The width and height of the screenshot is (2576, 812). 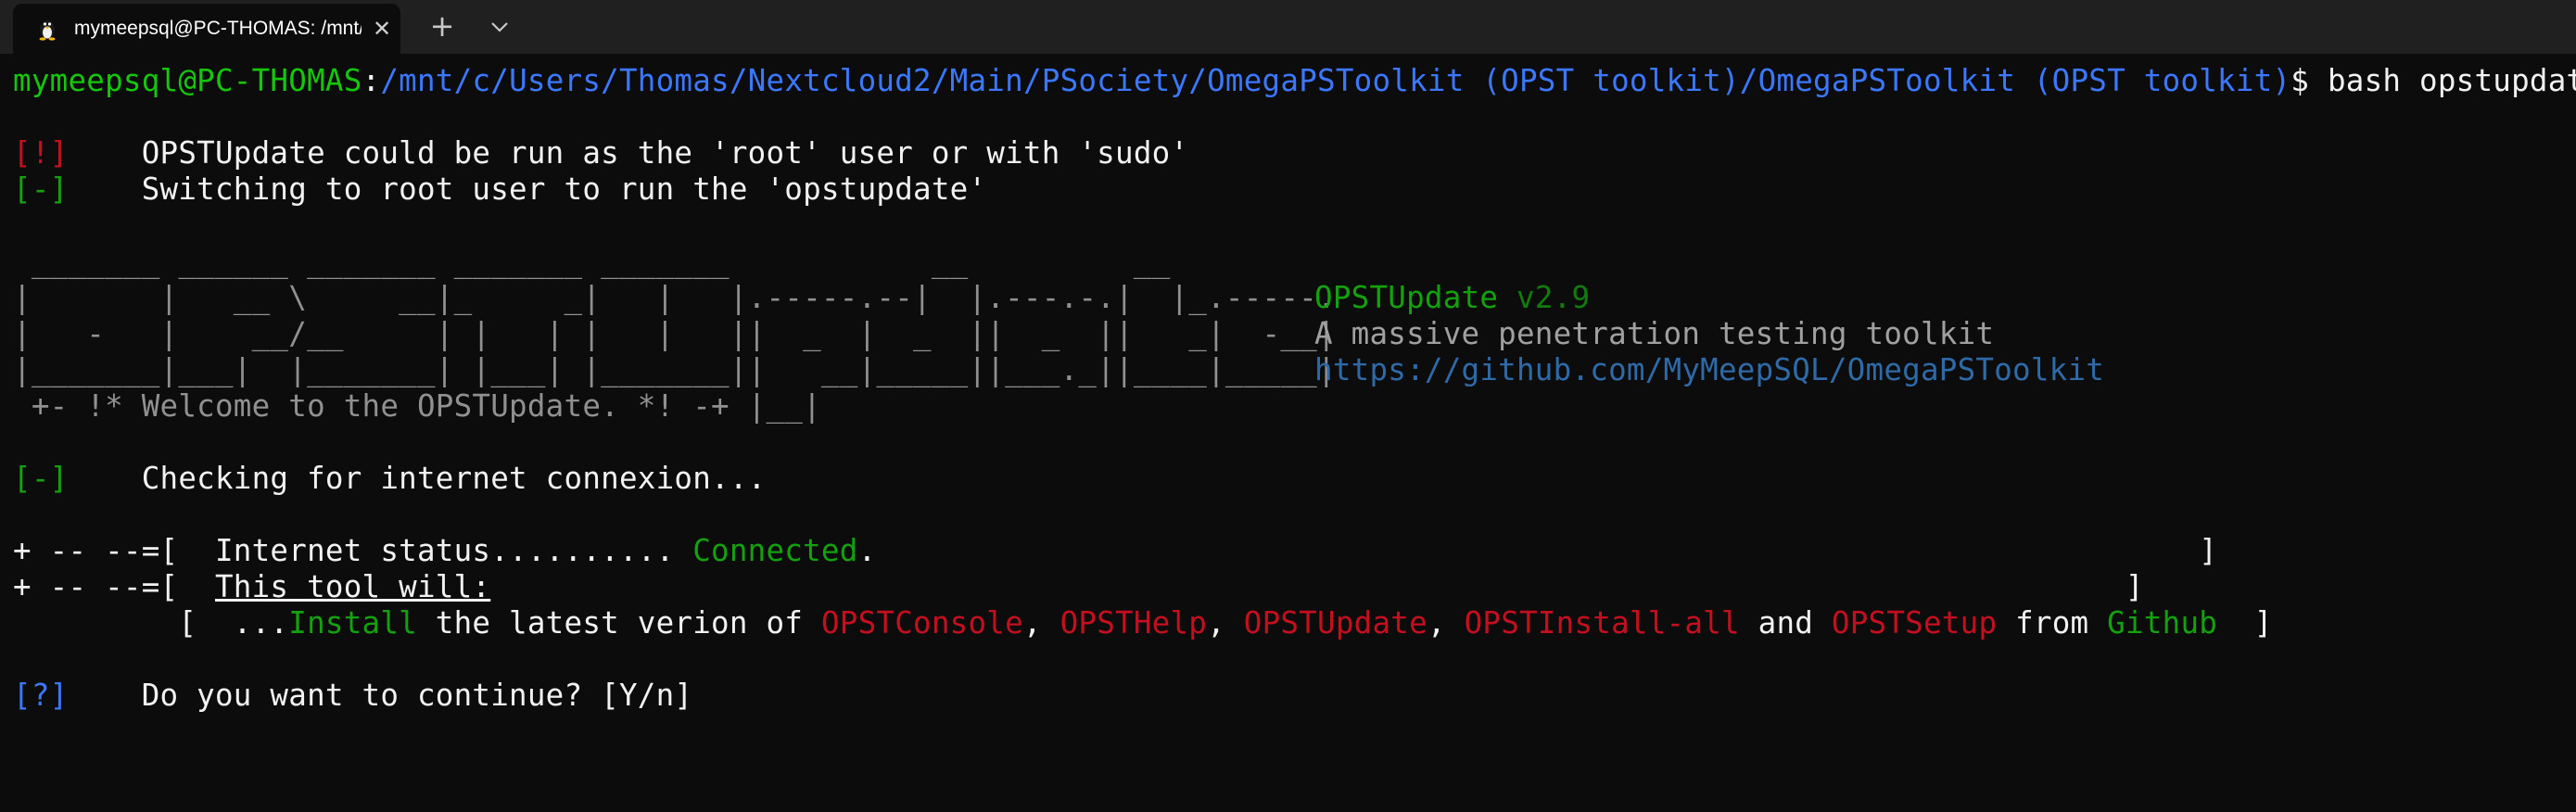 What do you see at coordinates (1785, 623) in the screenshot?
I see `and-text: and` at bounding box center [1785, 623].